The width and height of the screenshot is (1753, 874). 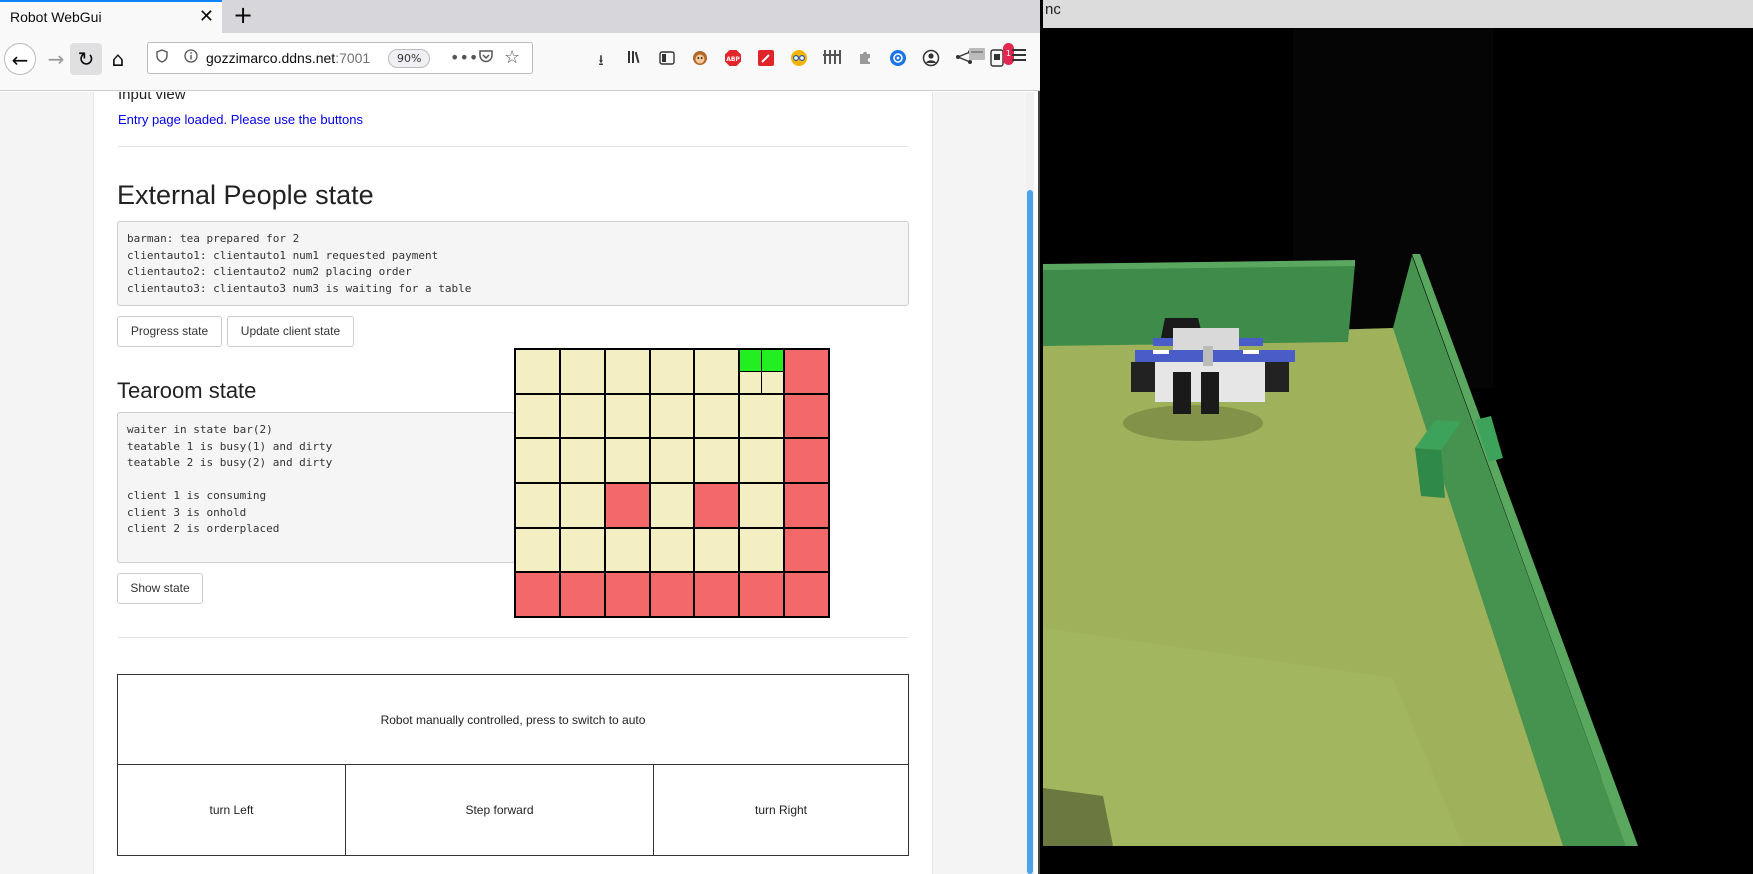 What do you see at coordinates (162, 58) in the screenshot?
I see `tracking-shield-icon` at bounding box center [162, 58].